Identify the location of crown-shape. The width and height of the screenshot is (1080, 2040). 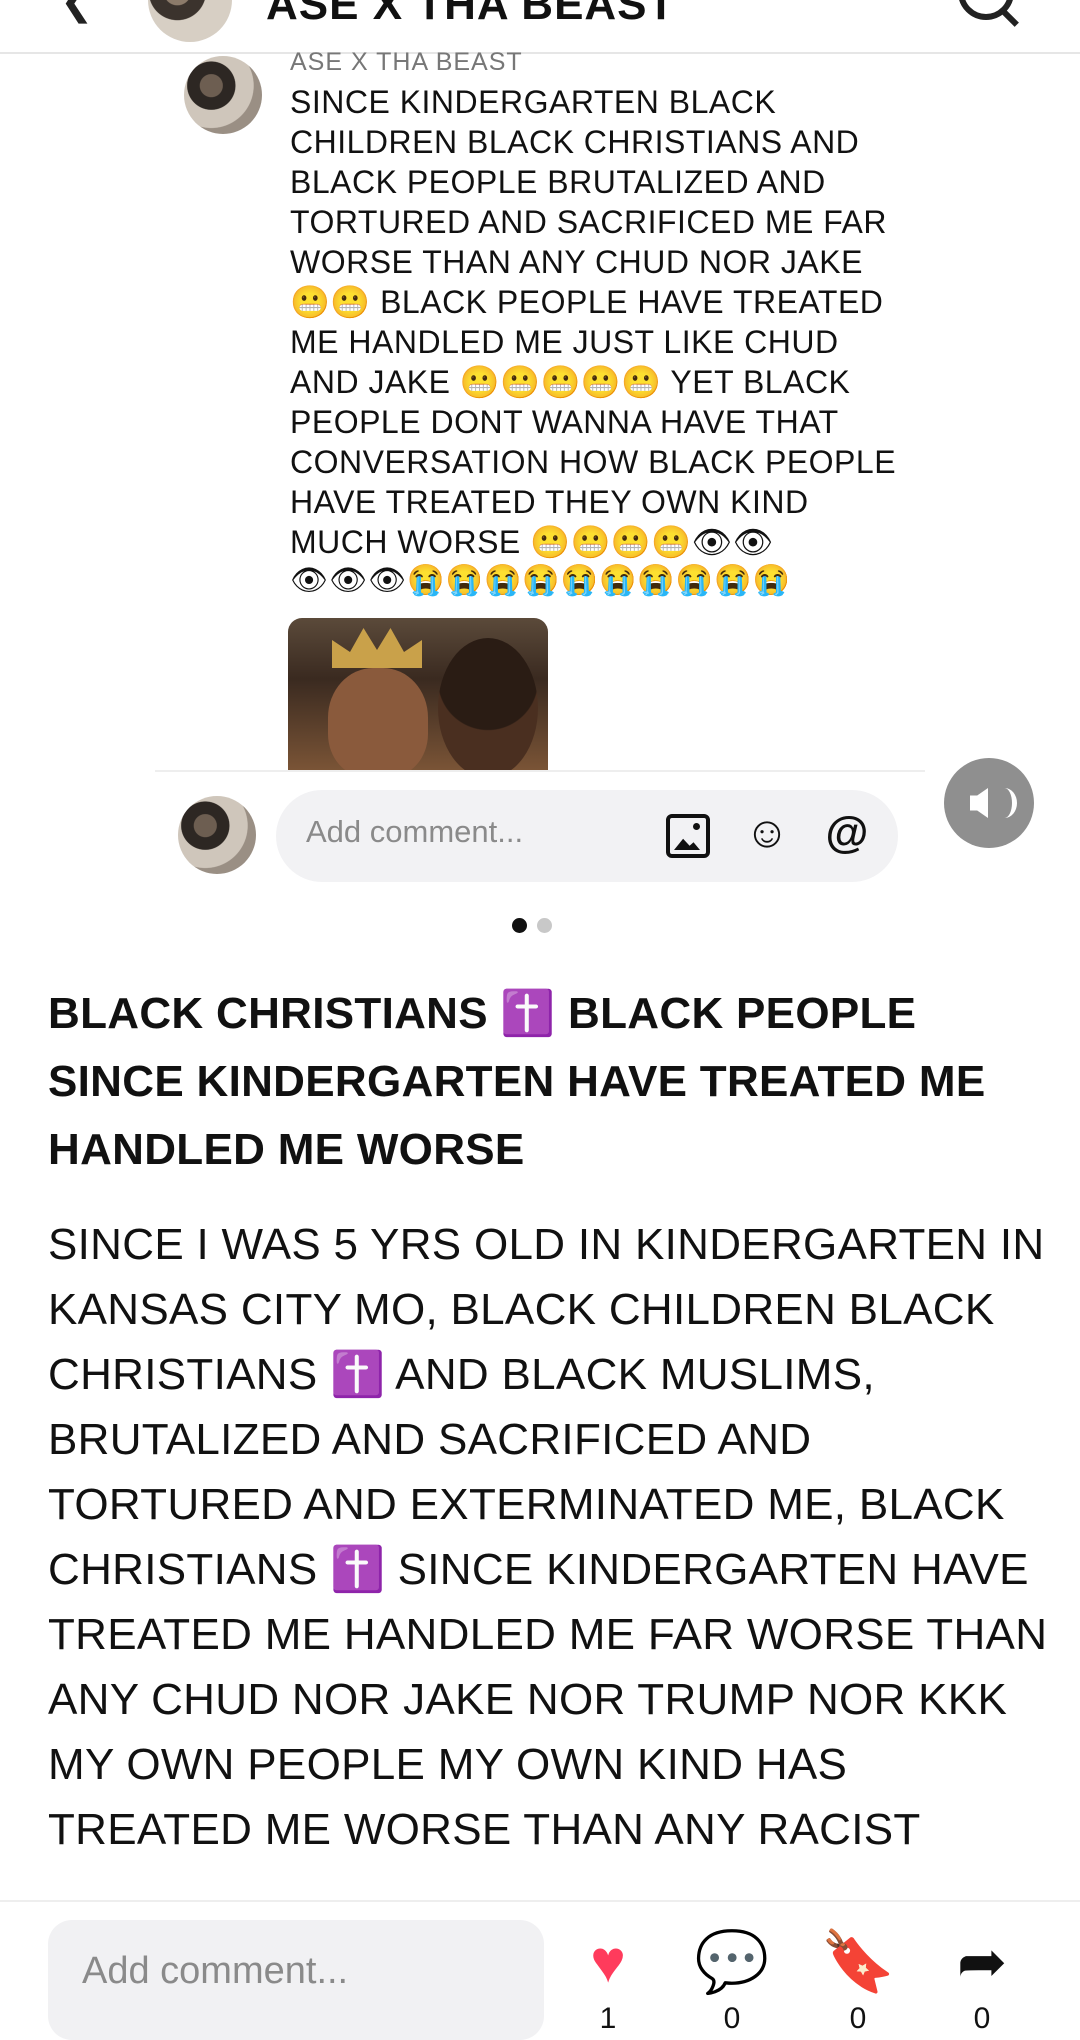
(377, 648).